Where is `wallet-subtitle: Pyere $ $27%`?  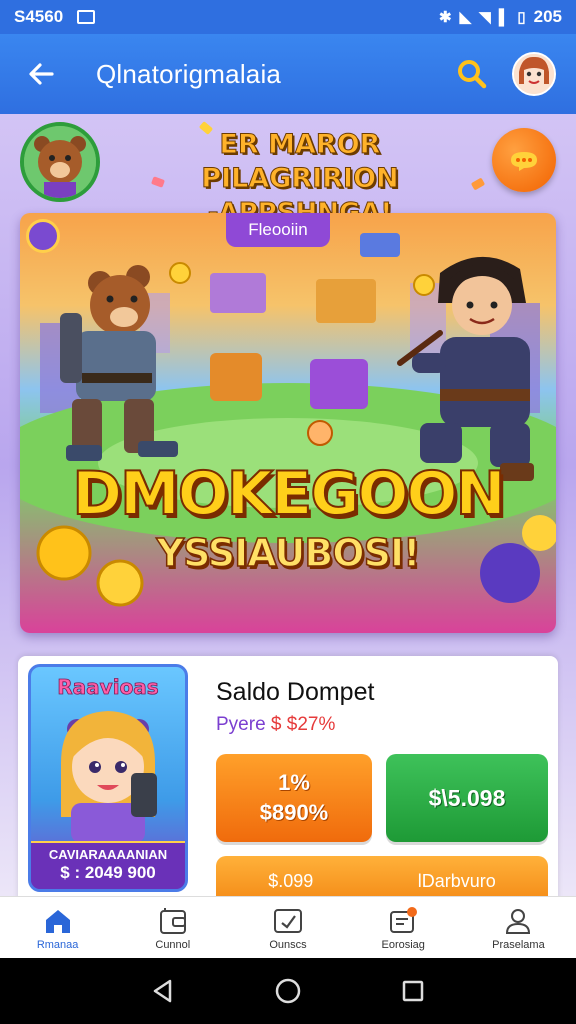 wallet-subtitle: Pyere $ $27% is located at coordinates (275, 725).